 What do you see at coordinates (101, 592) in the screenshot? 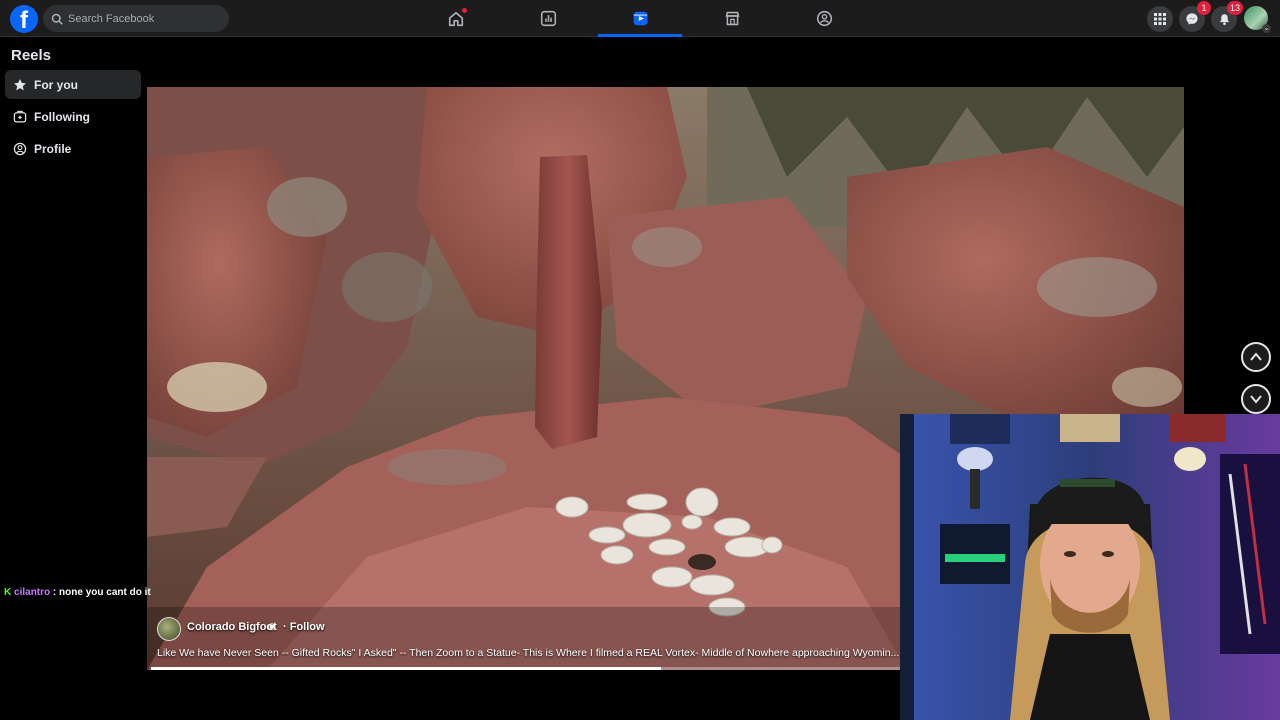
I see `chat-text: : none you cant do it` at bounding box center [101, 592].